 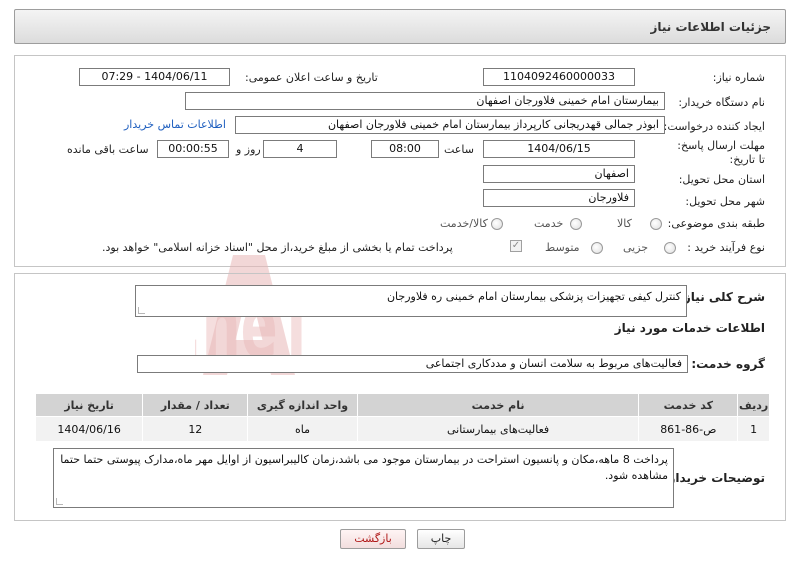 I want to click on process-minor-radio, so click(x=670, y=248).